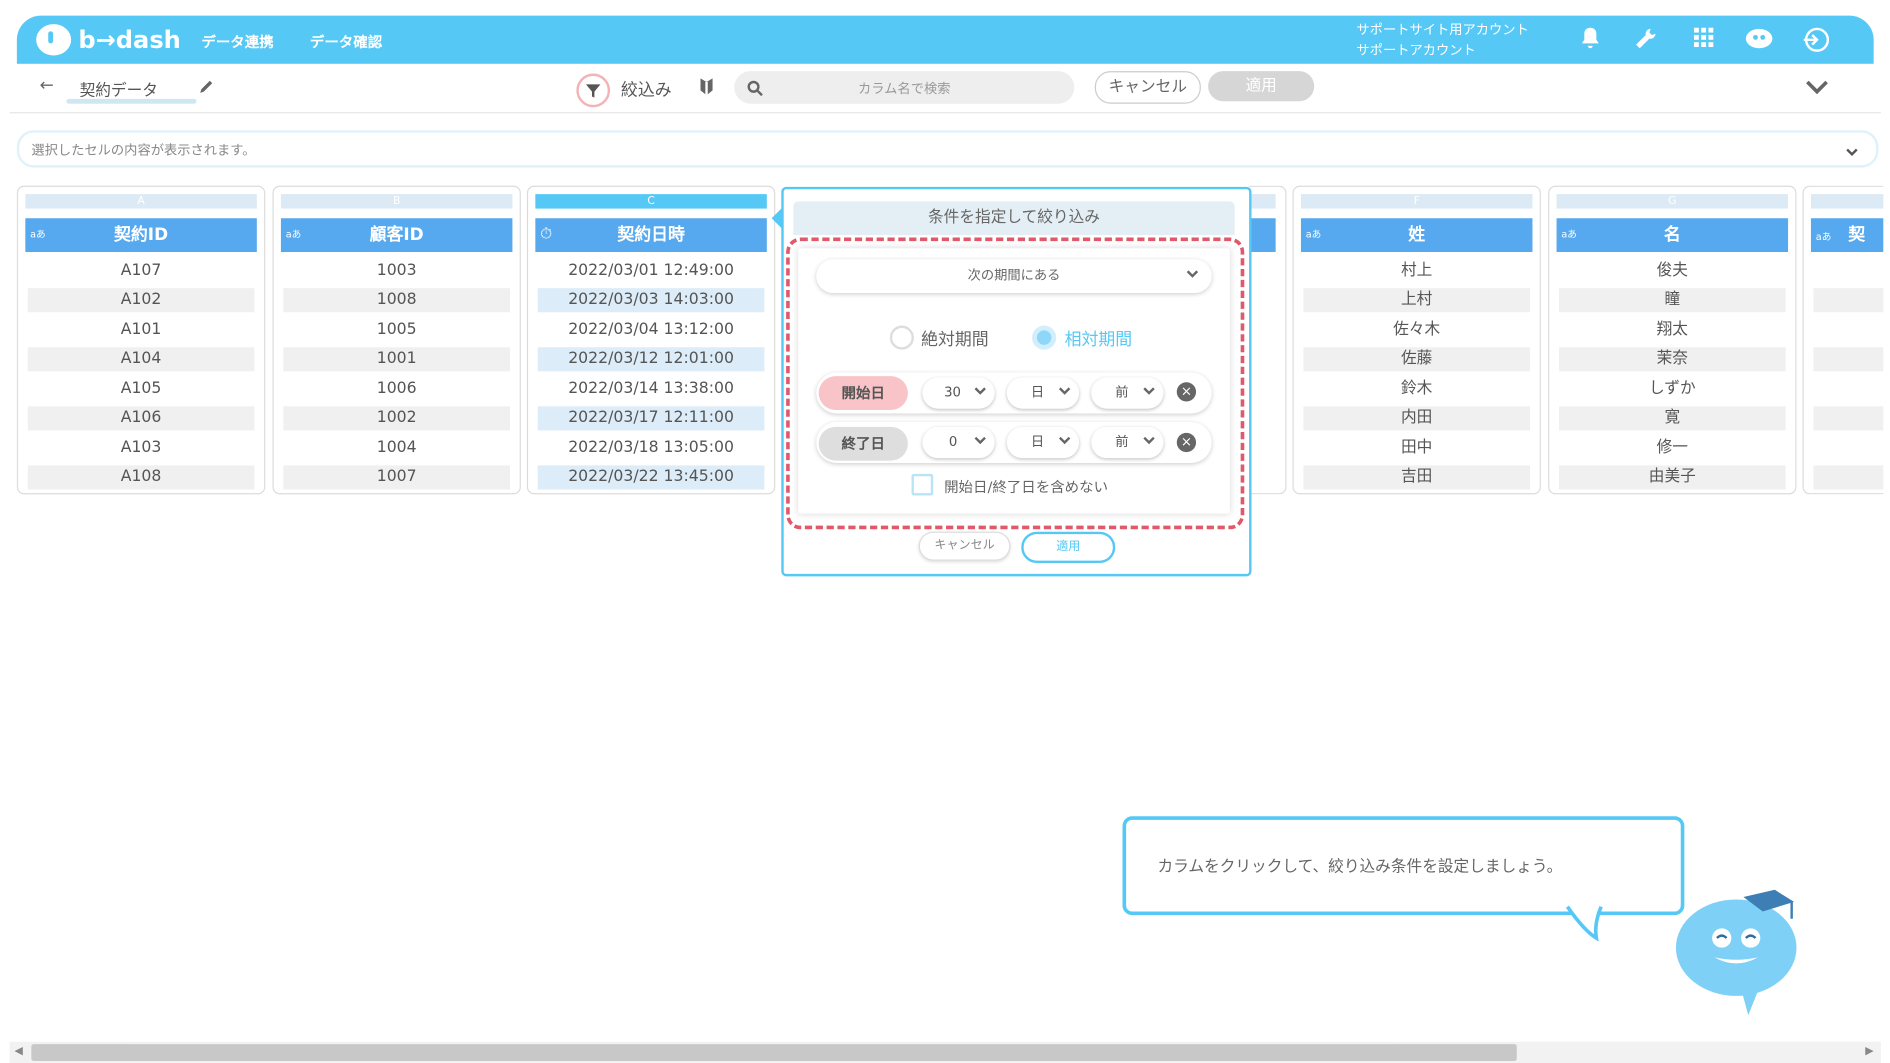 The height and width of the screenshot is (1063, 1890). What do you see at coordinates (47, 85) in the screenshot?
I see `back-arrow-icon: ←` at bounding box center [47, 85].